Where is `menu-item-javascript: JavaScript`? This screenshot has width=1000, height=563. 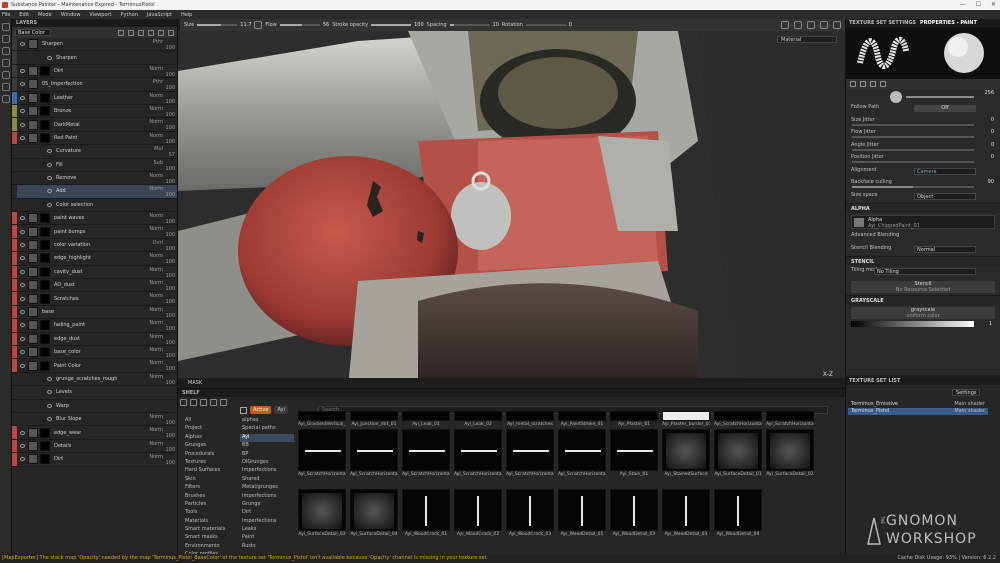
menu-item-javascript: JavaScript is located at coordinates (159, 15).